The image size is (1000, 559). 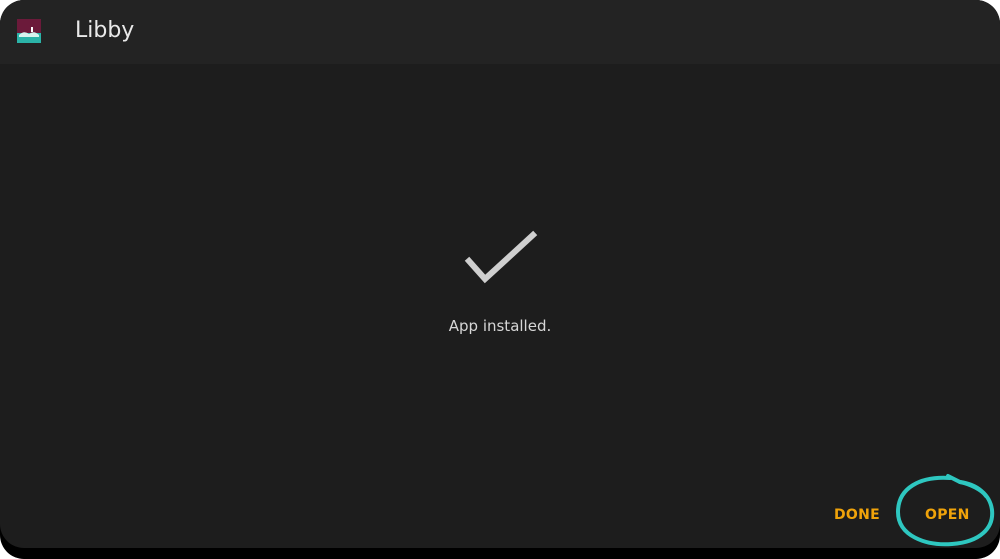 I want to click on libby-app-icon, so click(x=29, y=31).